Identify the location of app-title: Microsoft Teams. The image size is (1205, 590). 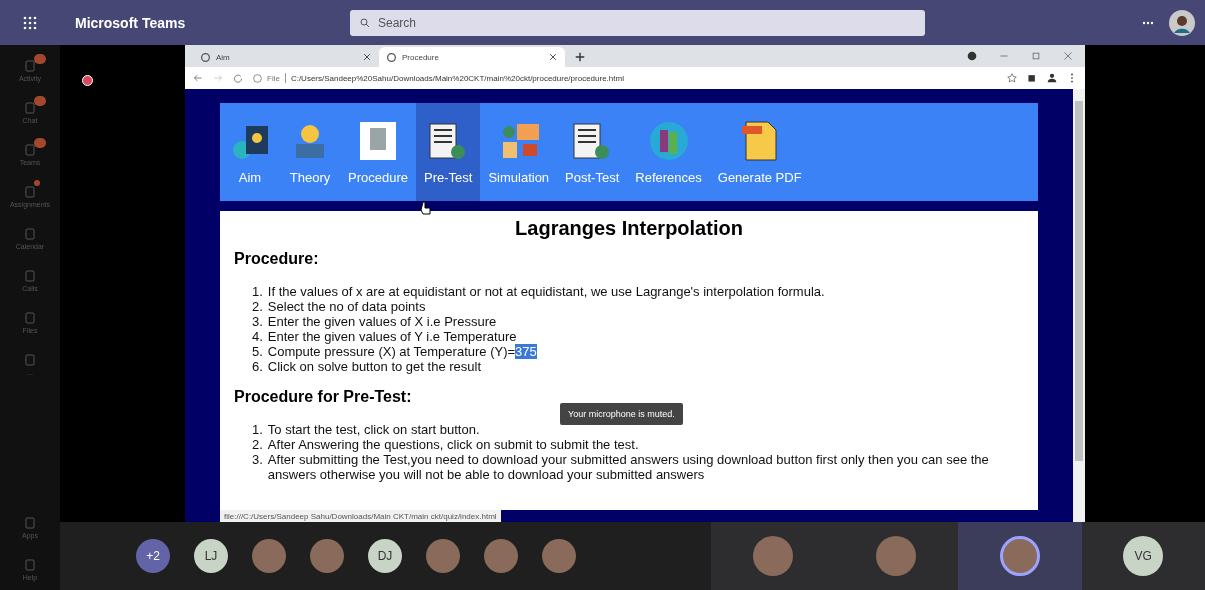
(130, 22).